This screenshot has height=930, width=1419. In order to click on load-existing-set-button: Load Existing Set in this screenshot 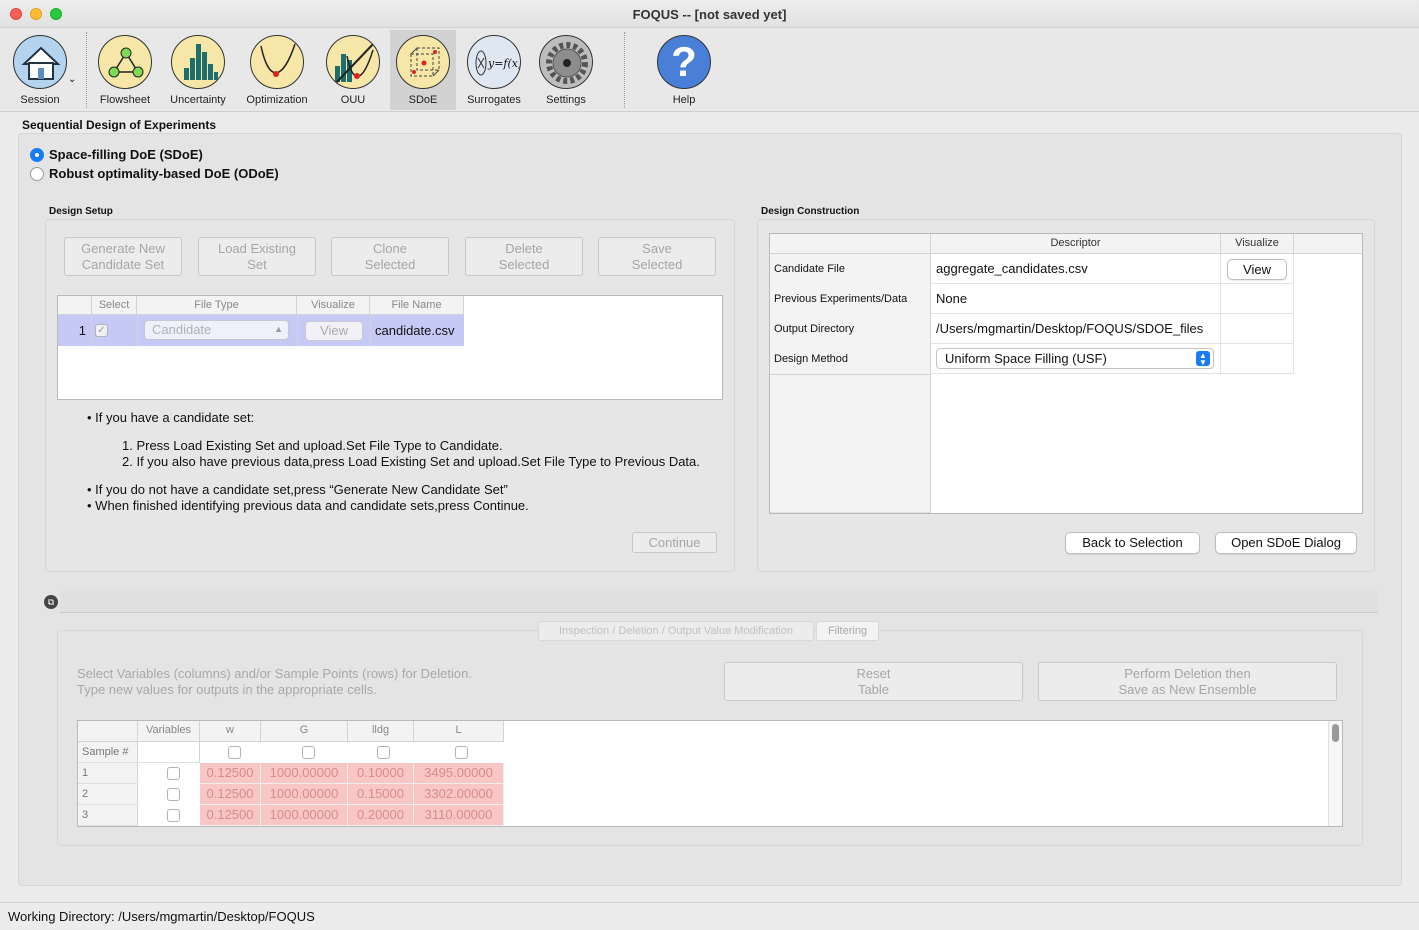, I will do `click(257, 256)`.